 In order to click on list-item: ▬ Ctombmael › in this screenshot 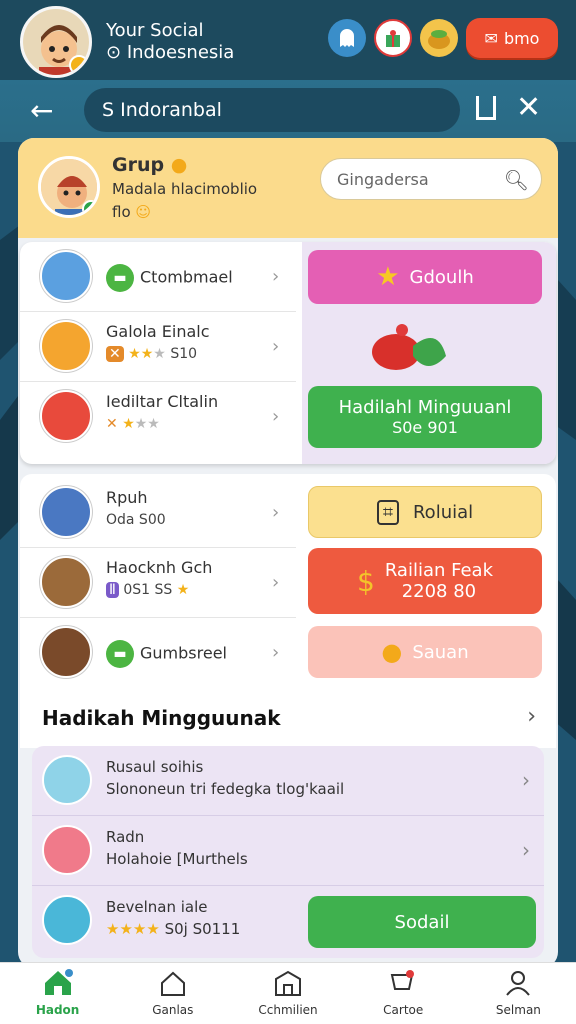, I will do `click(158, 277)`.